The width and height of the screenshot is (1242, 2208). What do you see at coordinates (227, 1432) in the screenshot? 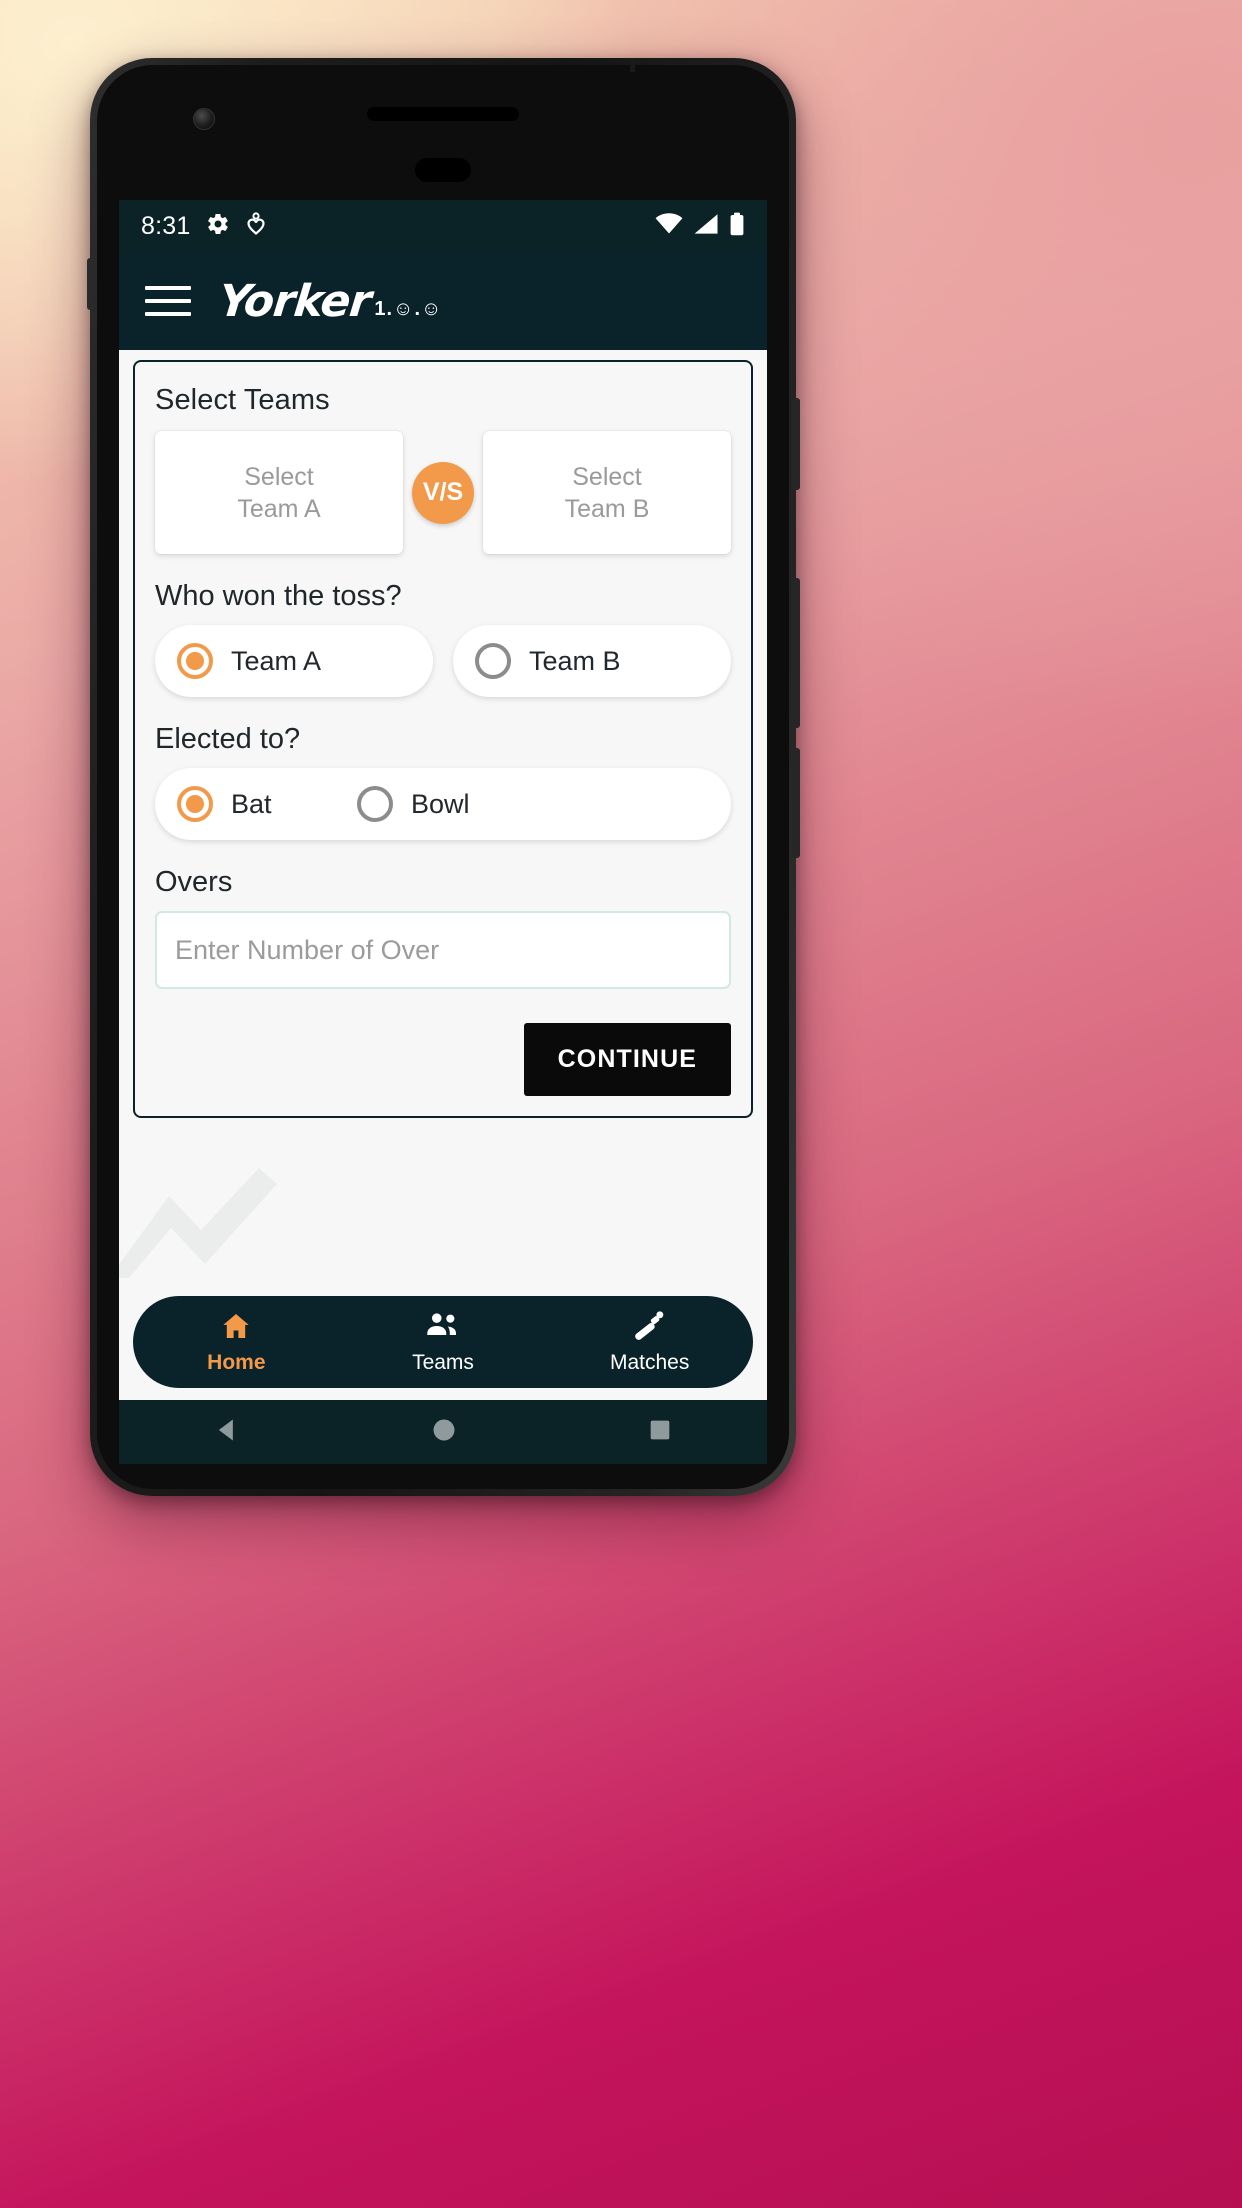
I see `back-triangle-icon` at bounding box center [227, 1432].